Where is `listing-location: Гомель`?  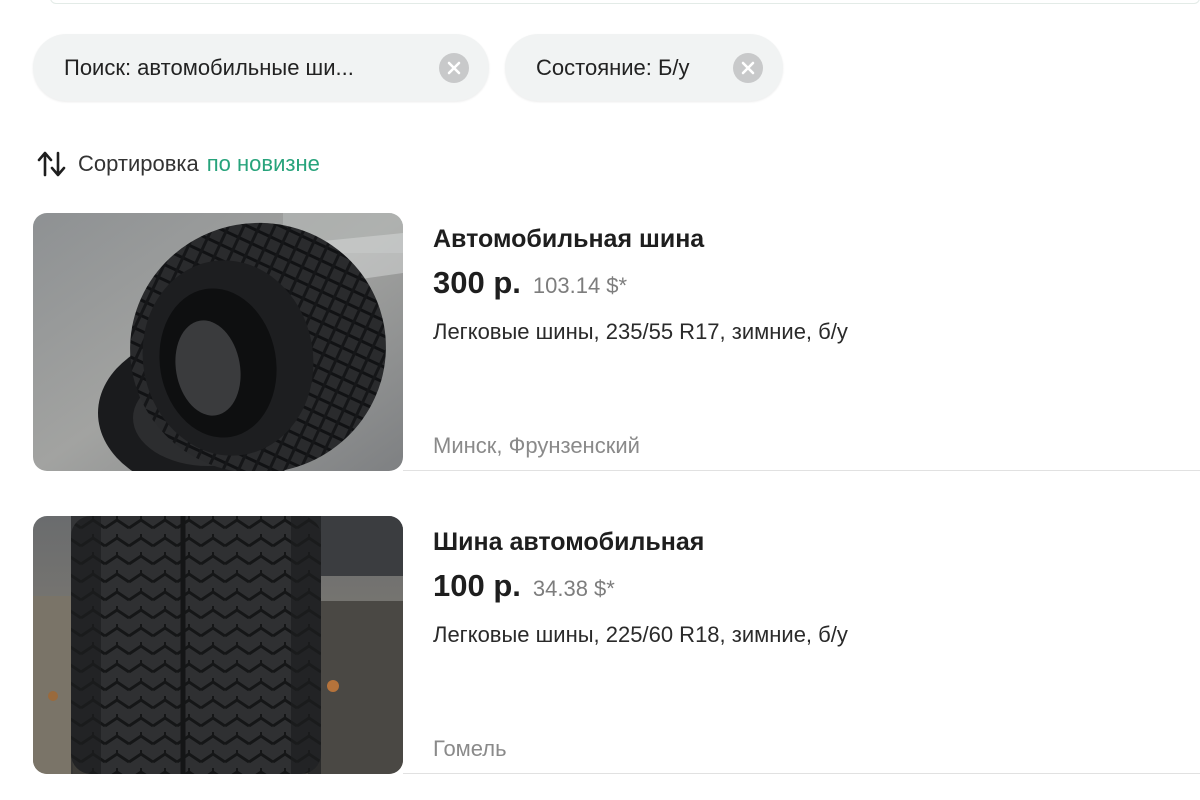 listing-location: Гомель is located at coordinates (470, 748).